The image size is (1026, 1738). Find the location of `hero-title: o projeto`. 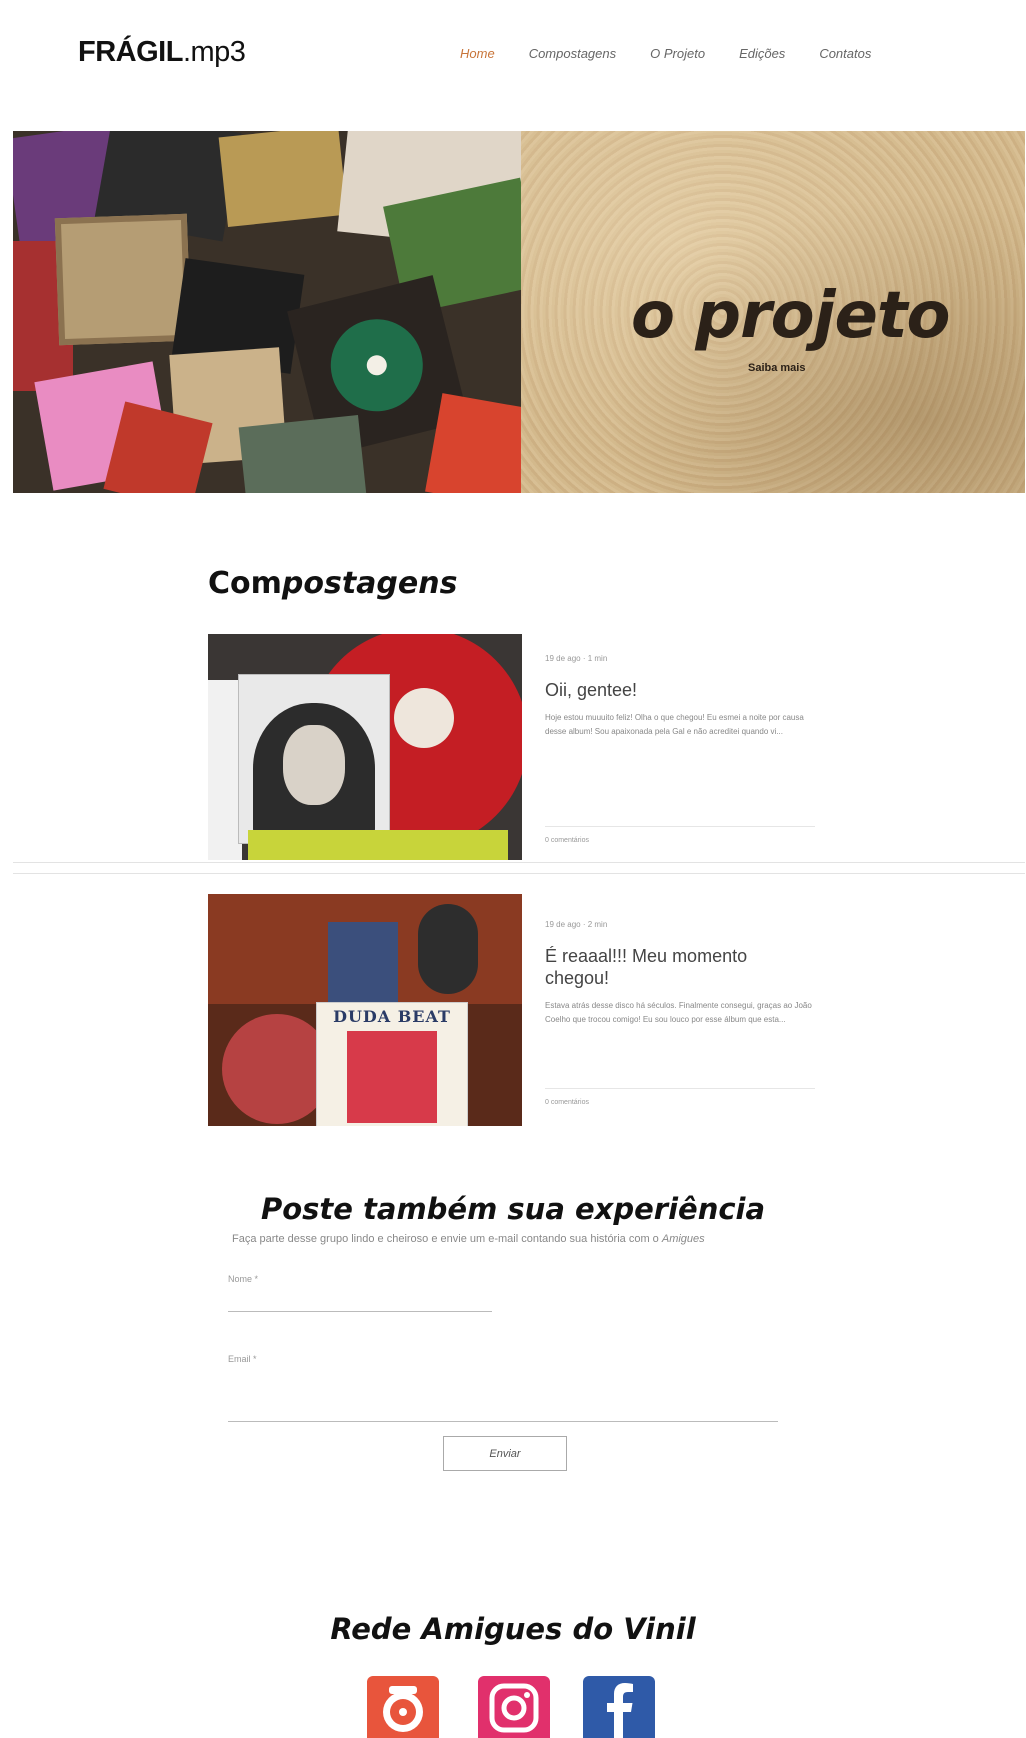

hero-title: o projeto is located at coordinates (790, 316).